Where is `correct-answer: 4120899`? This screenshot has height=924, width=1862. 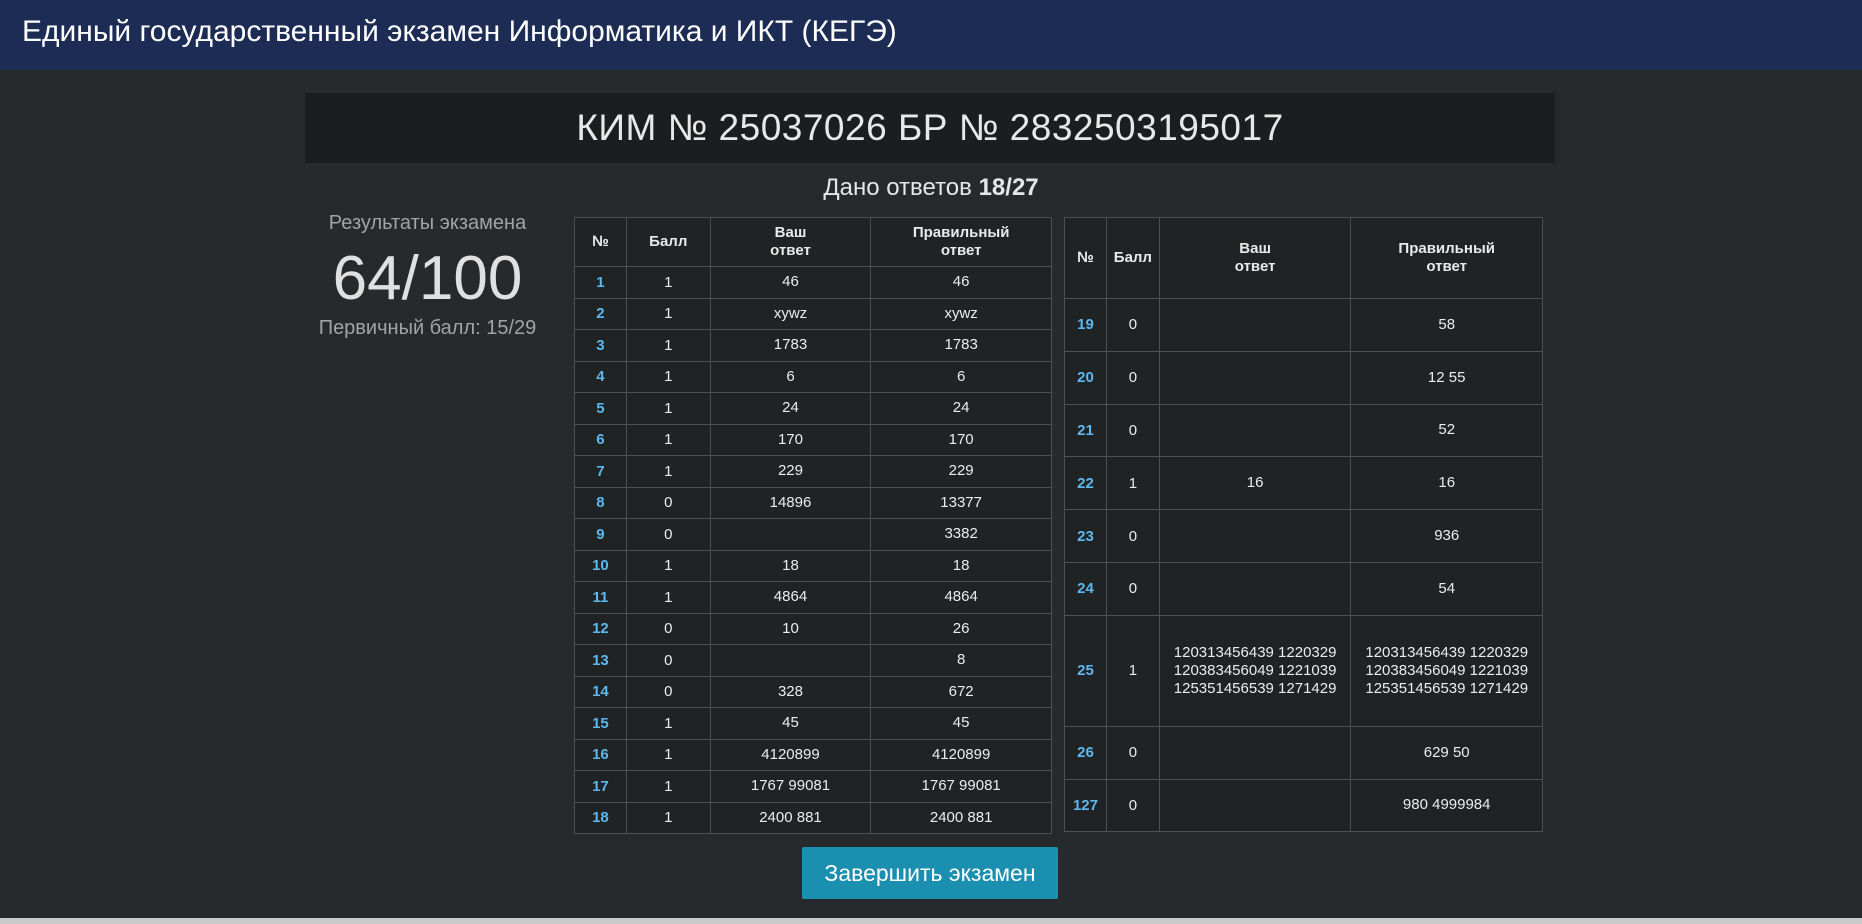 correct-answer: 4120899 is located at coordinates (961, 754).